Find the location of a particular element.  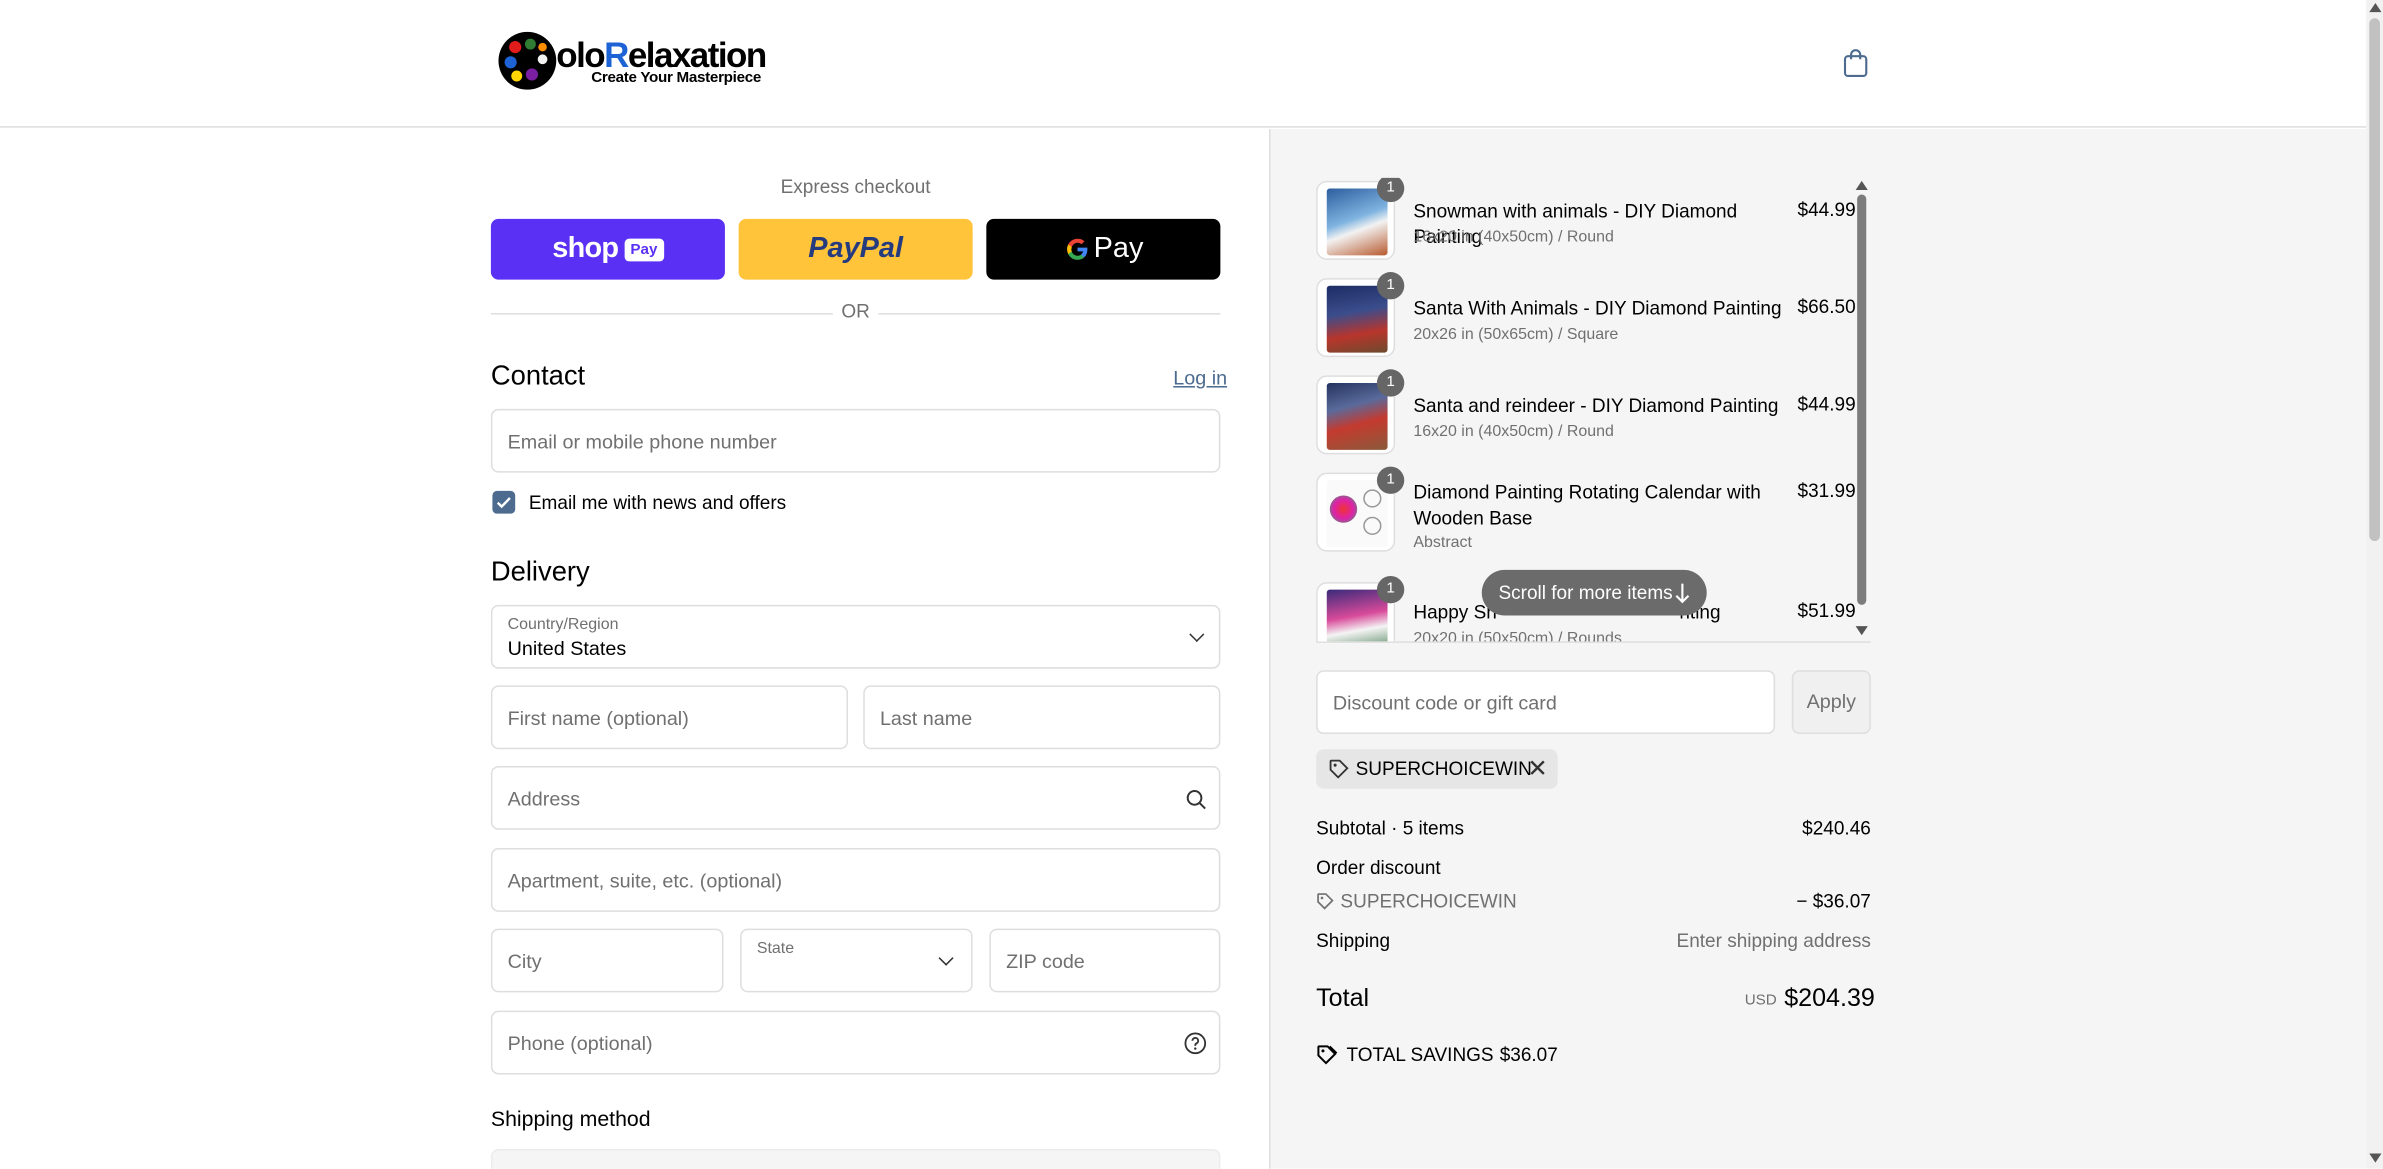

google-pay-button: Pay is located at coordinates (1103, 249).